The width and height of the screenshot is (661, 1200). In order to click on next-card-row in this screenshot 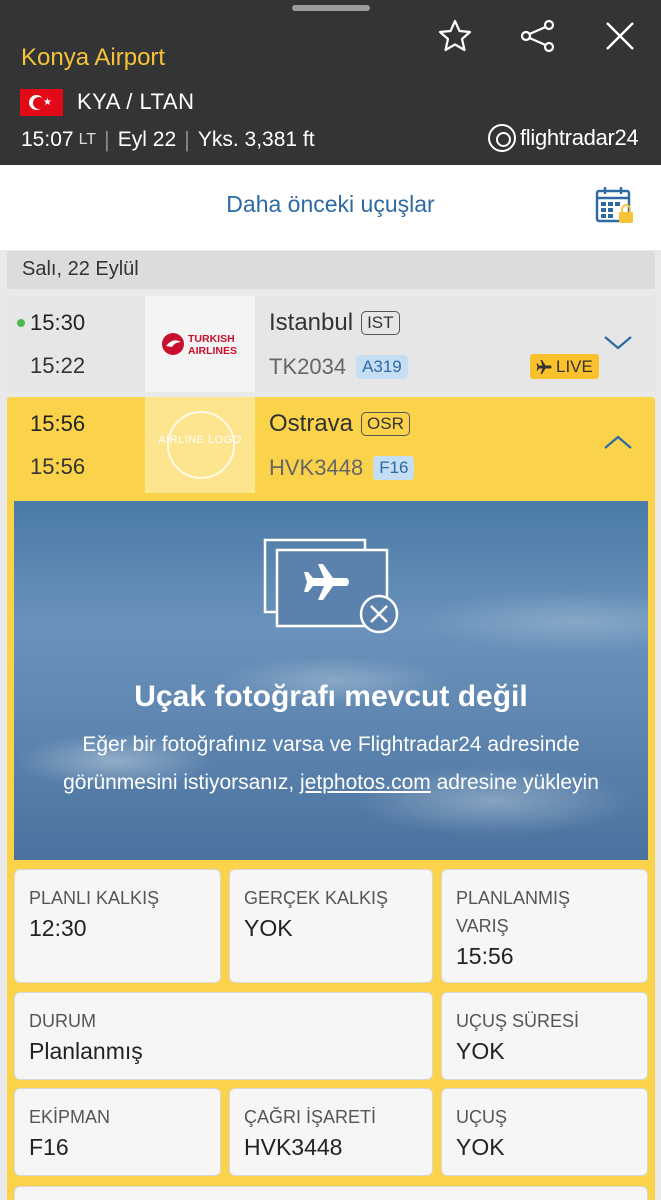, I will do `click(331, 1193)`.